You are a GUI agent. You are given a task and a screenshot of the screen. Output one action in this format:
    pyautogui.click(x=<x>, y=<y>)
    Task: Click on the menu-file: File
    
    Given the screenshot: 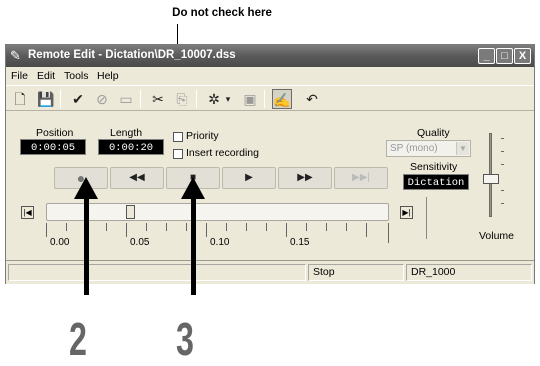 What is the action you would take?
    pyautogui.click(x=19, y=76)
    